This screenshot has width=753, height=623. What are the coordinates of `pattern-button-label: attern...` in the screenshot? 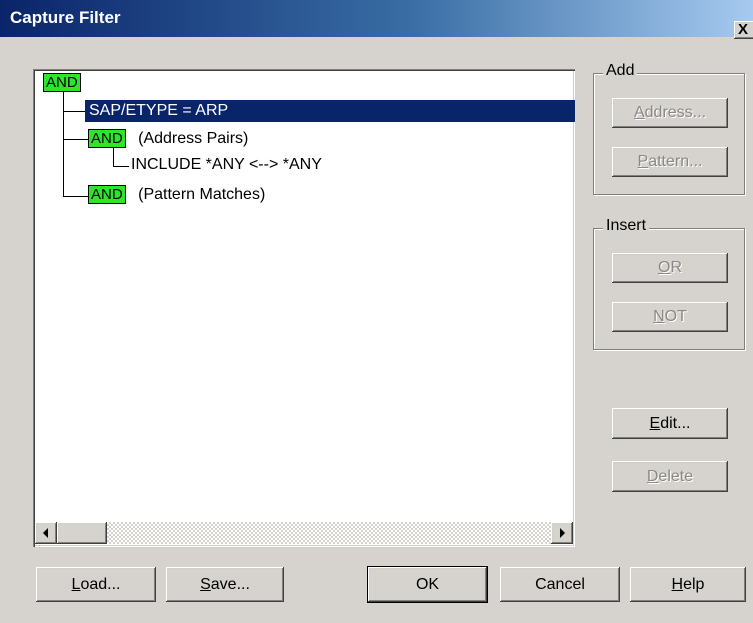 It's located at (675, 161).